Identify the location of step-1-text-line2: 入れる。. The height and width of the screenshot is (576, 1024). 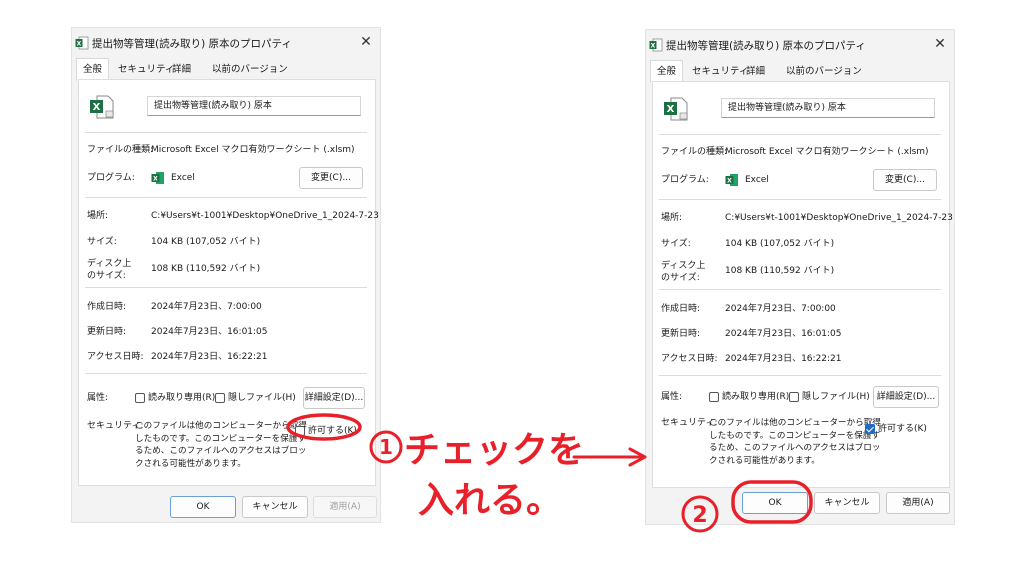
(490, 500).